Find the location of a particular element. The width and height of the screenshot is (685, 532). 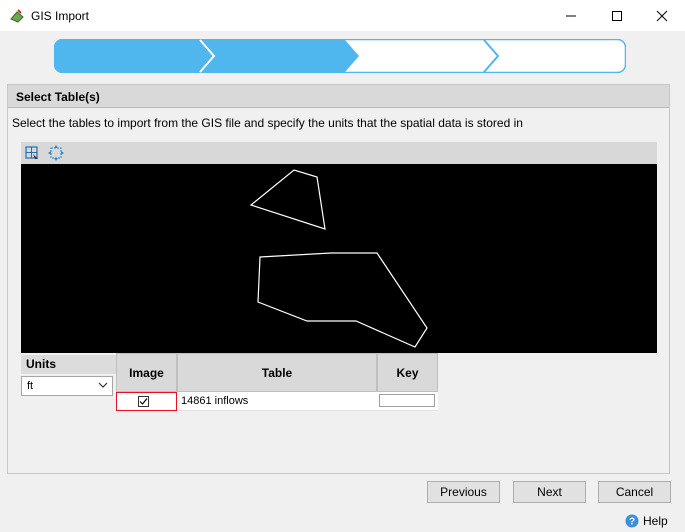

help-label: Help is located at coordinates (655, 521).